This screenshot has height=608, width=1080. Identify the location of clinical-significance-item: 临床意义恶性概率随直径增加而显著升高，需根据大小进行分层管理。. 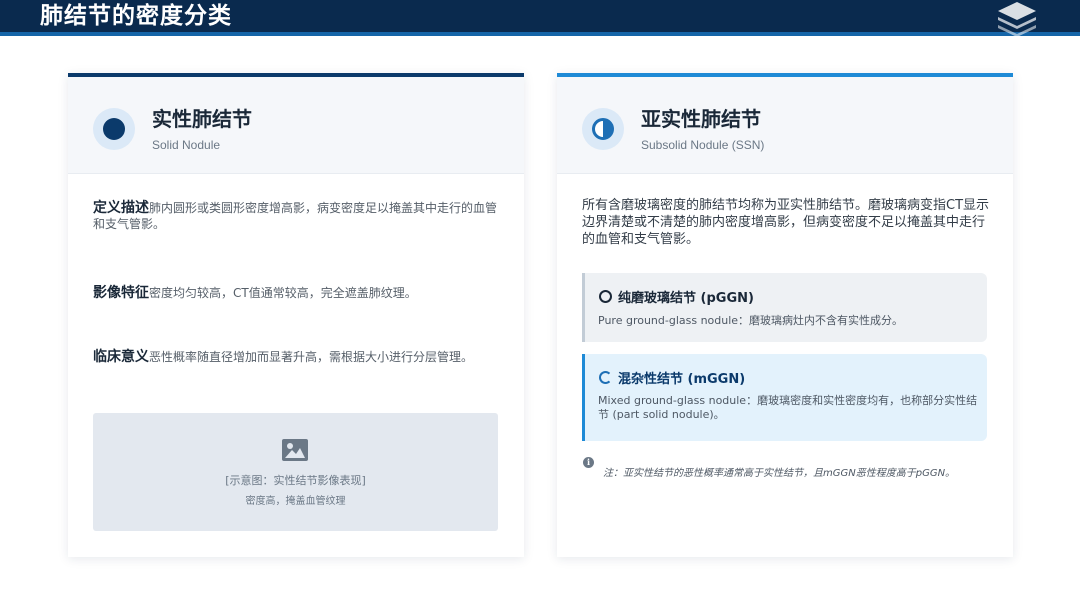
(298, 357).